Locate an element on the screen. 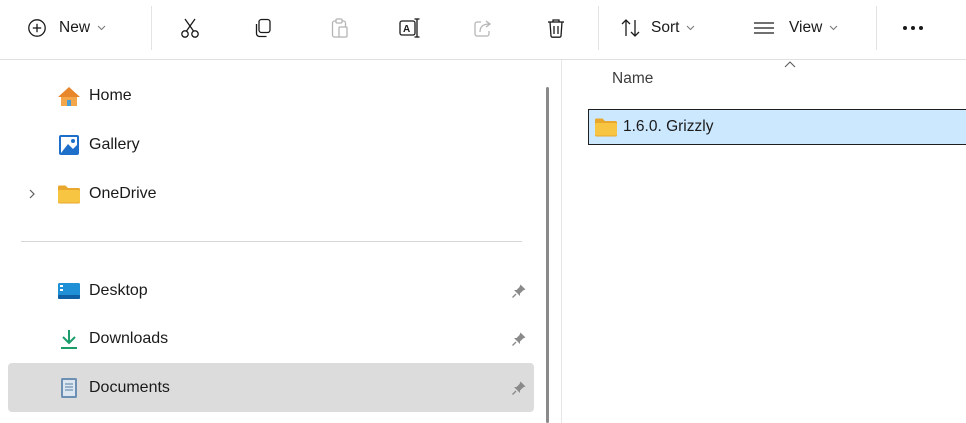 The width and height of the screenshot is (966, 423). more-icon is located at coordinates (913, 28).